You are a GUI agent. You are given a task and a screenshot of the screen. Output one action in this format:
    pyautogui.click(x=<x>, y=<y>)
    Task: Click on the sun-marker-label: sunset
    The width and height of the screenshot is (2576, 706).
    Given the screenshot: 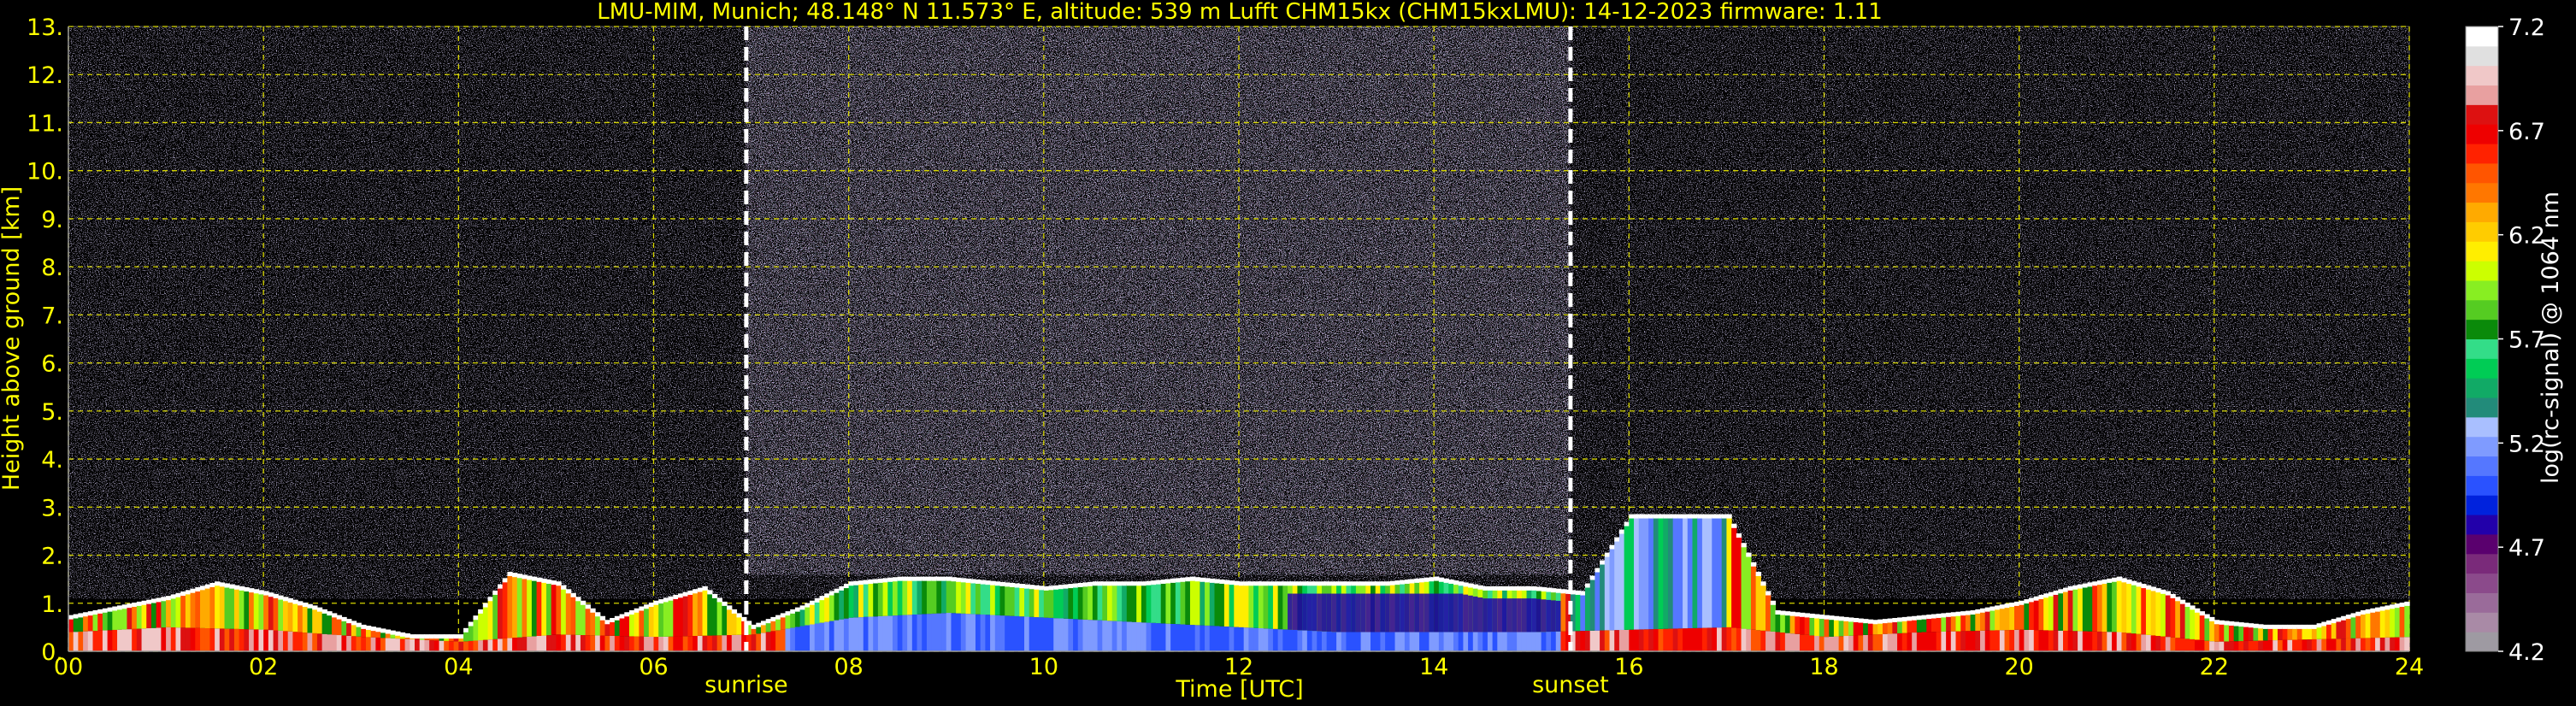 What is the action you would take?
    pyautogui.click(x=1571, y=685)
    